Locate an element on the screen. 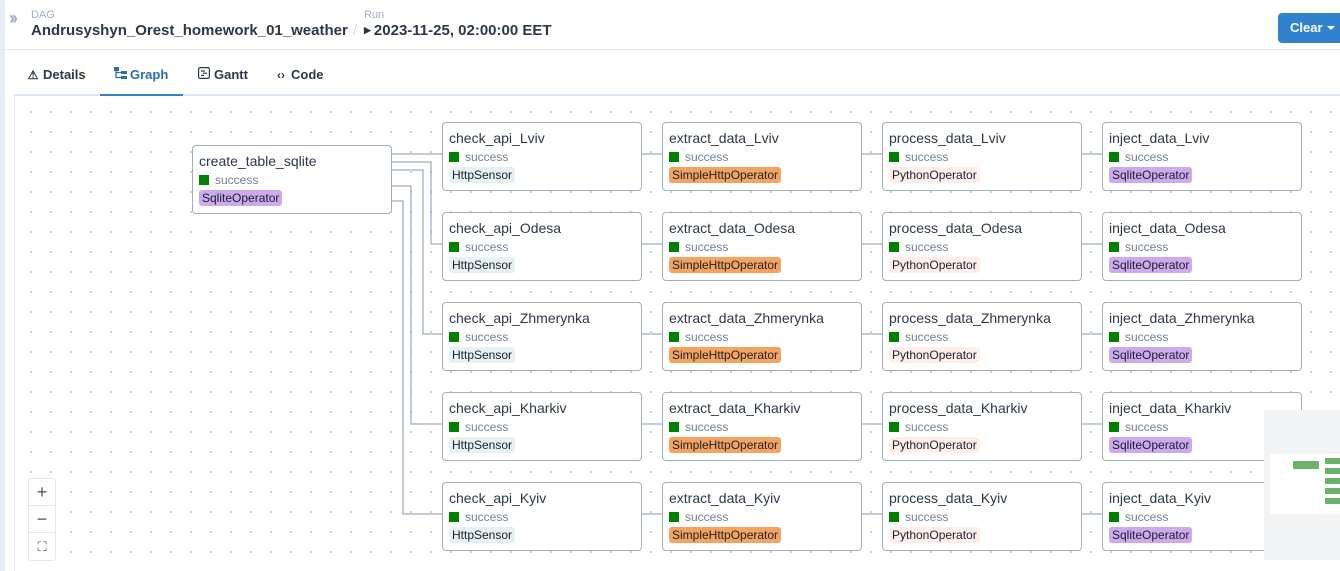 Image resolution: width=1340 pixels, height=571 pixels. task-node: inject_data_Odesasuccess SqliteOperator is located at coordinates (1202, 246).